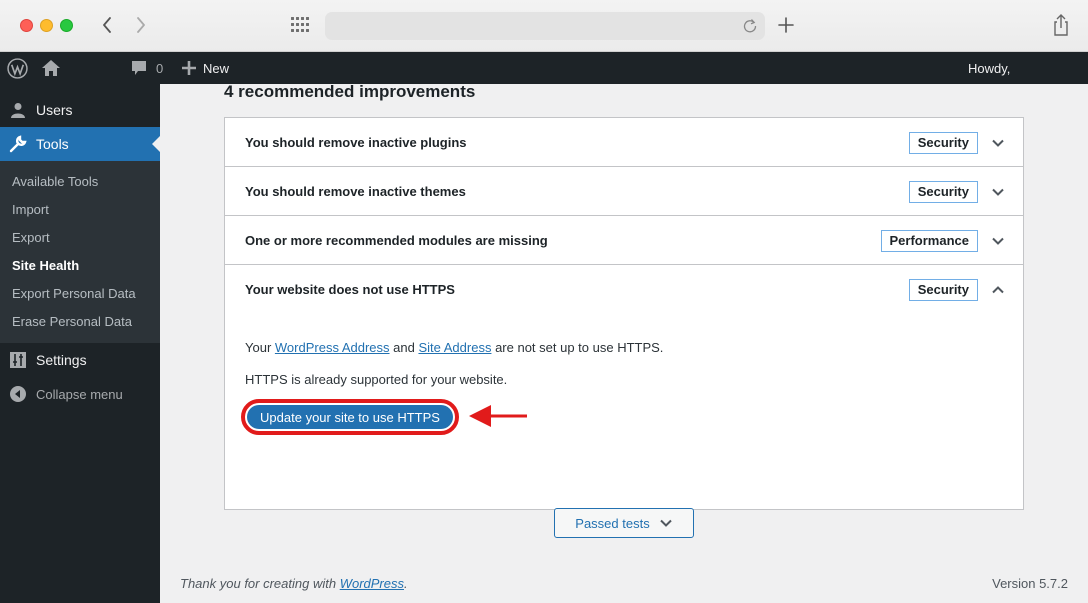 This screenshot has width=1088, height=603. Describe the element at coordinates (80, 144) in the screenshot. I see `sidebar-item-tools: Tools` at that location.